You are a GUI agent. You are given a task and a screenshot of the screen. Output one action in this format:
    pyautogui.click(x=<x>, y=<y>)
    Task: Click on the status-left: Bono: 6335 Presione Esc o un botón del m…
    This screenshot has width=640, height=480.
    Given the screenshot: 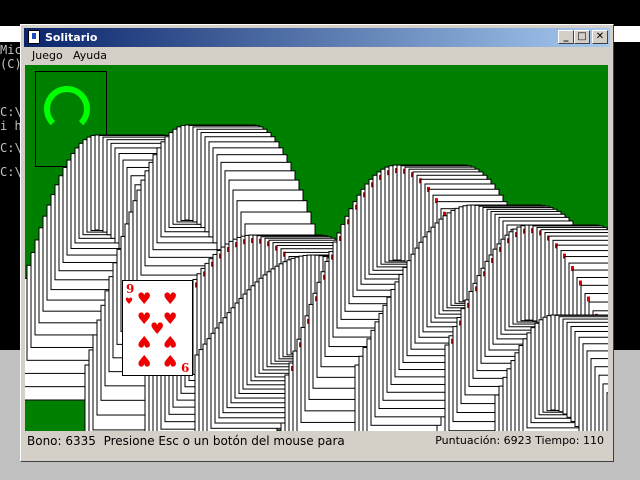 What is the action you would take?
    pyautogui.click(x=186, y=441)
    